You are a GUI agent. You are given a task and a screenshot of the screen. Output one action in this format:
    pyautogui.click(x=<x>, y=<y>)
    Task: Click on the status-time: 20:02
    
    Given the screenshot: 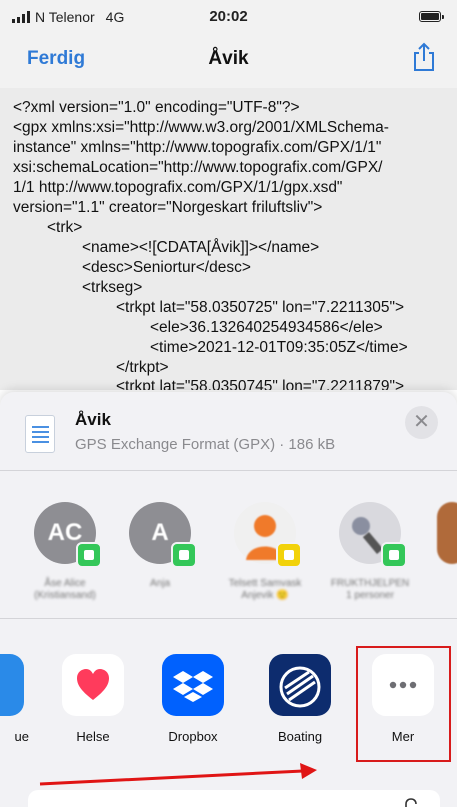 What is the action you would take?
    pyautogui.click(x=228, y=16)
    